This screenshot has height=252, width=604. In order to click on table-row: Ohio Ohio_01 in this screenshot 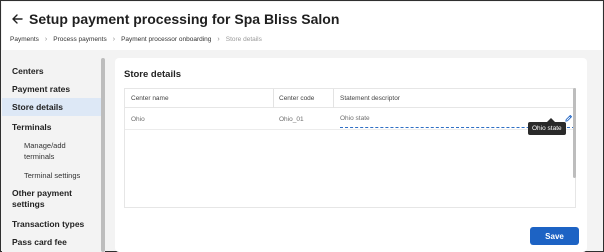, I will do `click(350, 119)`.